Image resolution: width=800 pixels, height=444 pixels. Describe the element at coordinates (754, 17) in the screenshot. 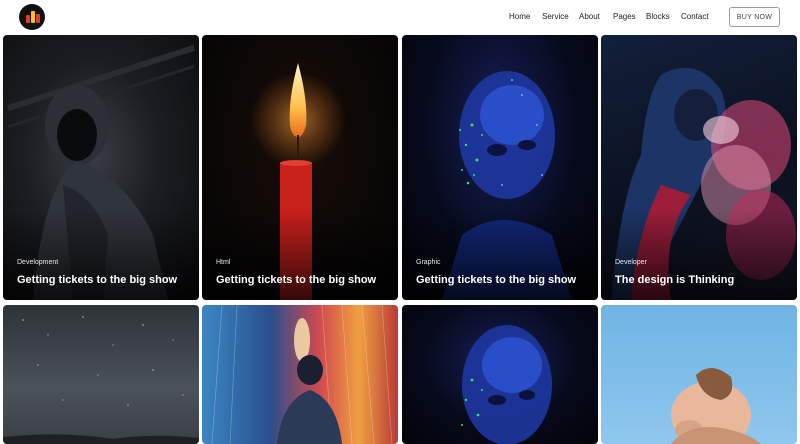

I see `buy-now-button: BUY NOW` at that location.